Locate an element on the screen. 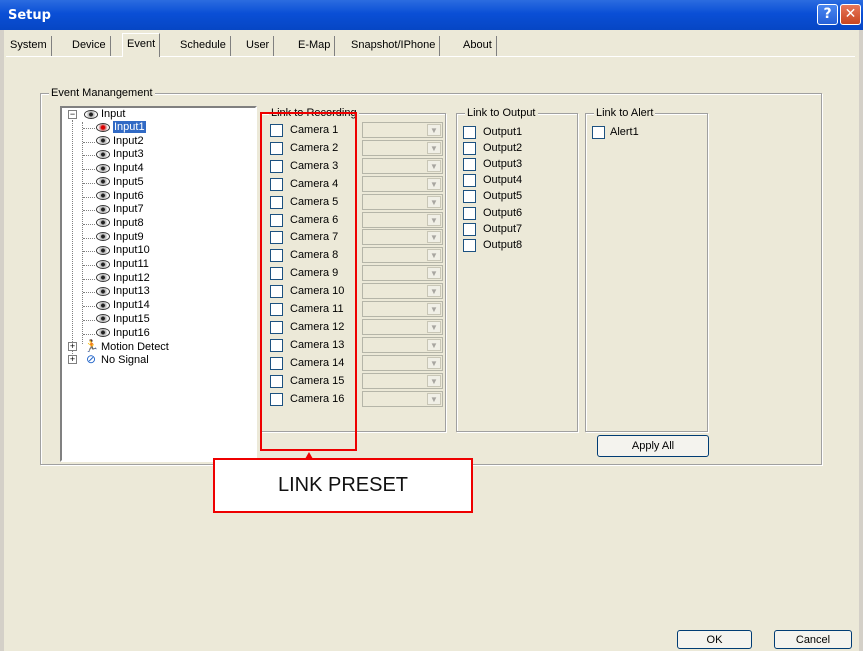 The height and width of the screenshot is (651, 863). tree-item-no-signal: ⊘ No Signal is located at coordinates (116, 360).